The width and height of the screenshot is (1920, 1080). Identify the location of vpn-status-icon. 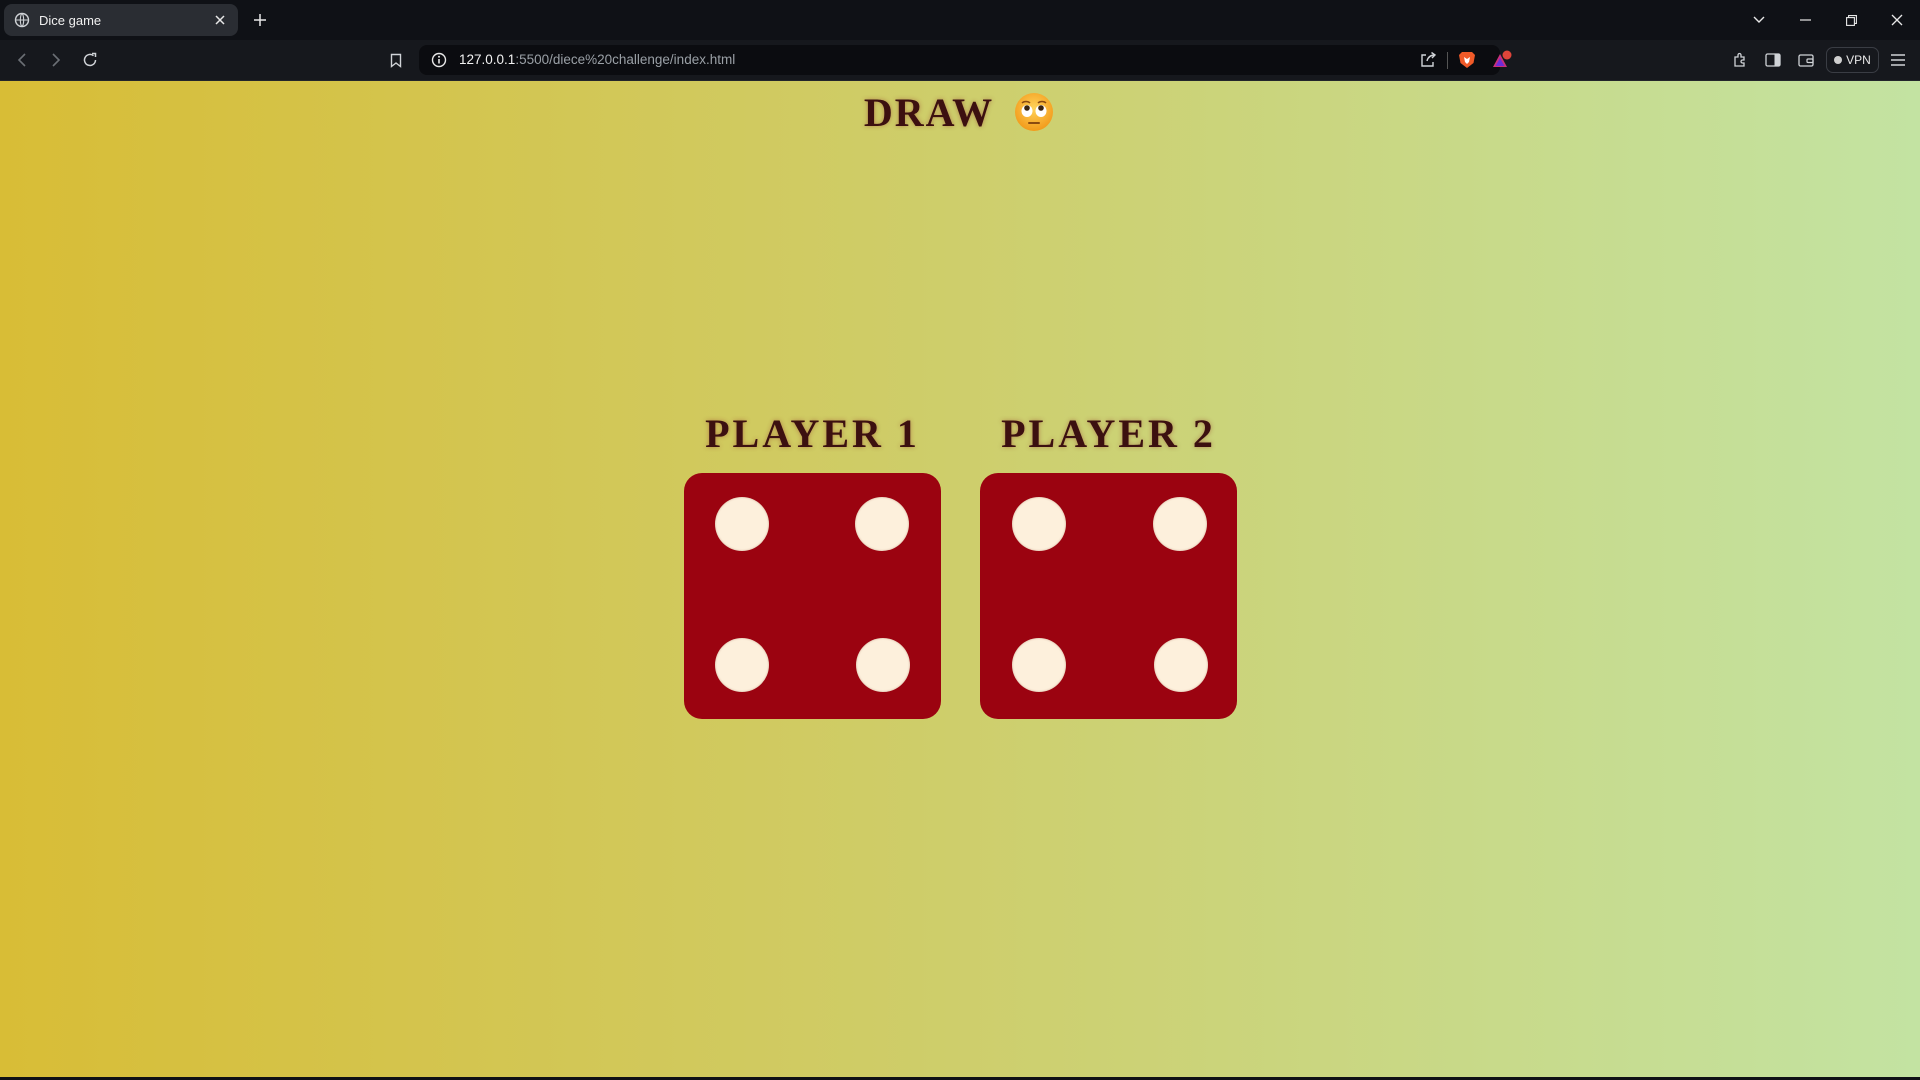
(1838, 60).